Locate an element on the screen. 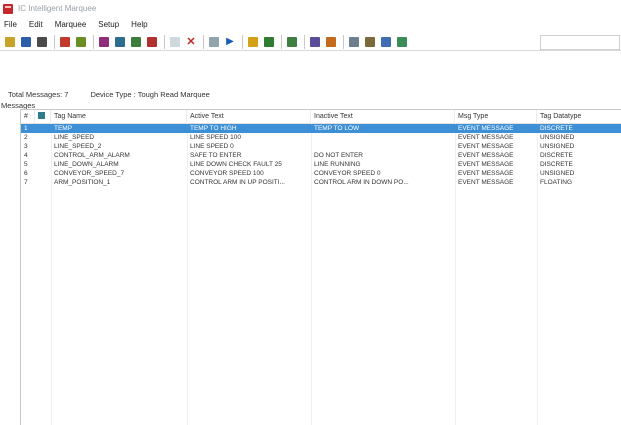 The image size is (621, 425). toolbar-button-help is located at coordinates (402, 42).